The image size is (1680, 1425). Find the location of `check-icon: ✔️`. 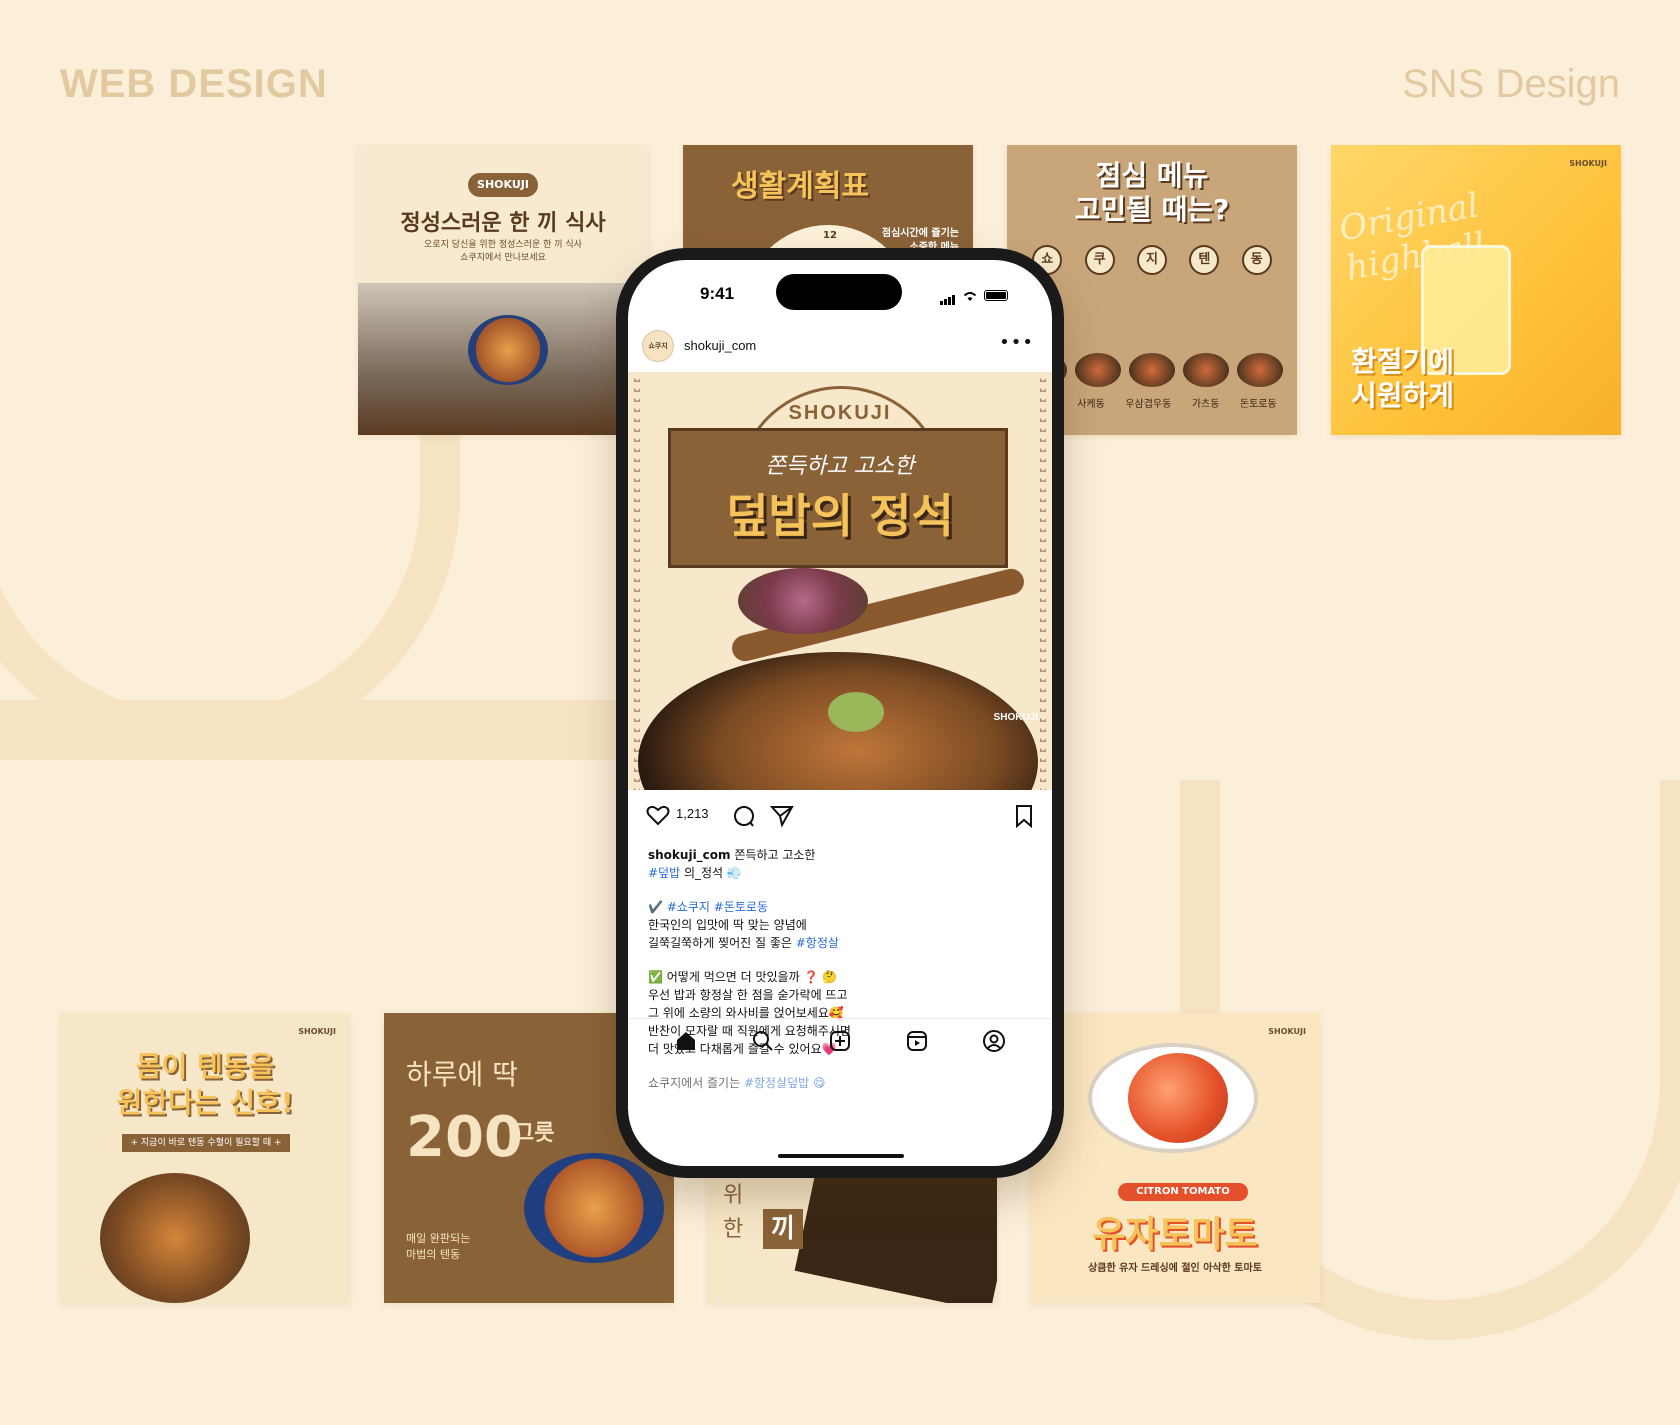

check-icon: ✔️ is located at coordinates (657, 907).